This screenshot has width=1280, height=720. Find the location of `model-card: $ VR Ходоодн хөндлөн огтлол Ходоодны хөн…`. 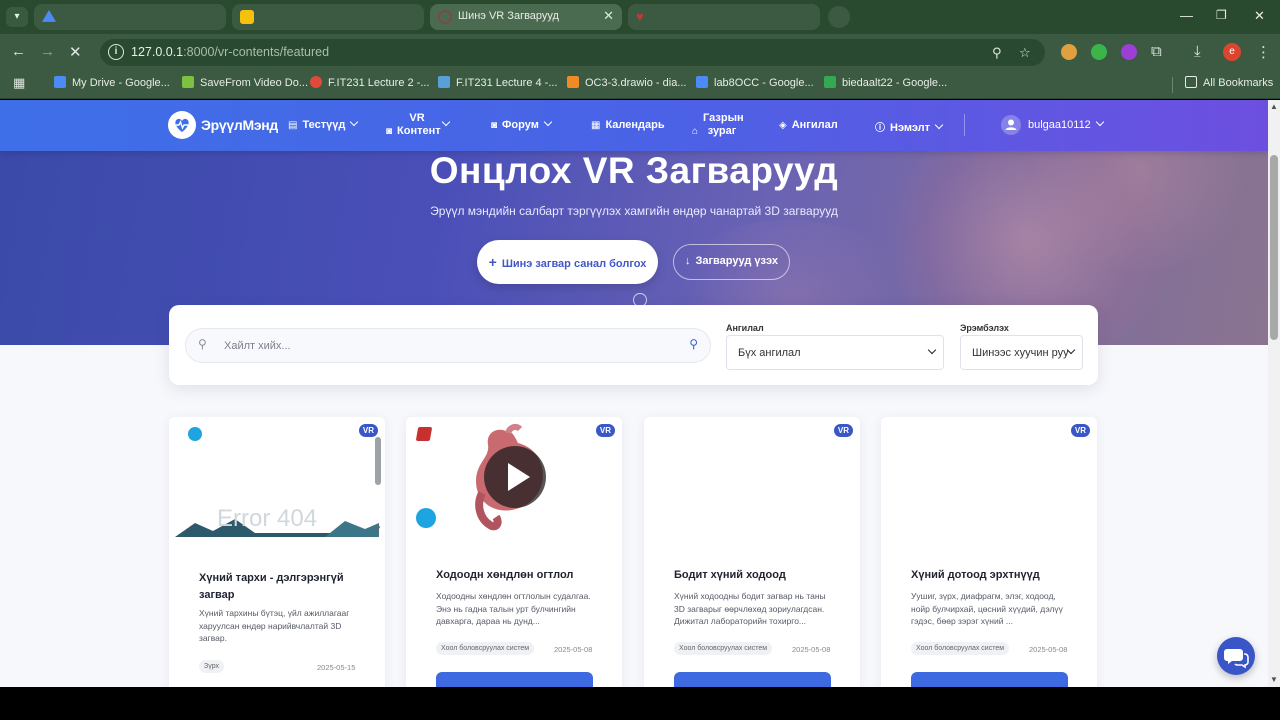

model-card: $ VR Ходоодн хөндлөн огтлол Ходоодны хөн… is located at coordinates (514, 552).